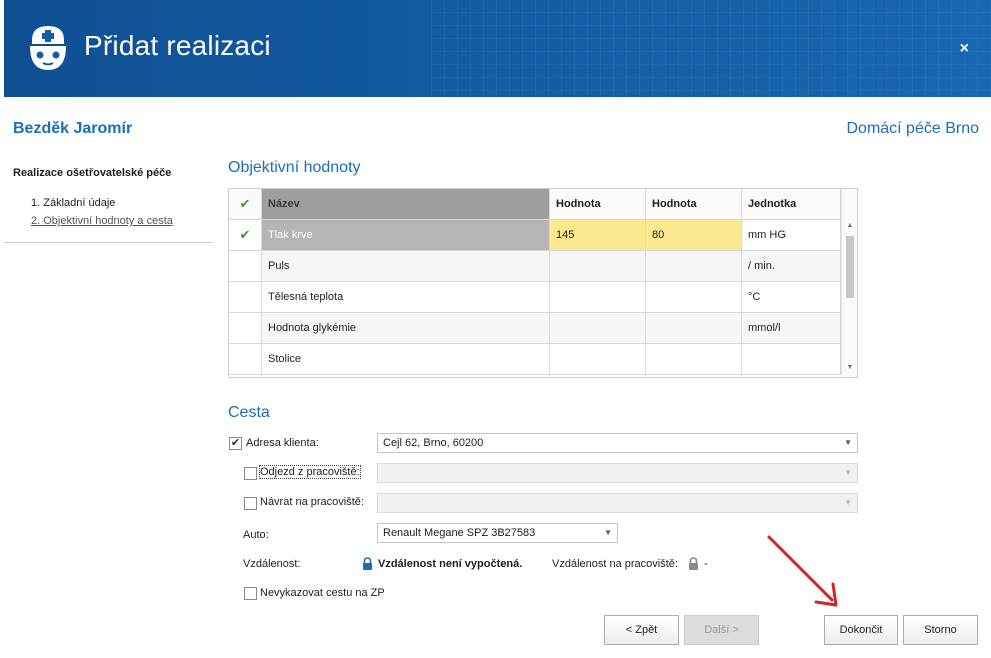 The height and width of the screenshot is (658, 991). I want to click on next-button: Další >, so click(721, 630).